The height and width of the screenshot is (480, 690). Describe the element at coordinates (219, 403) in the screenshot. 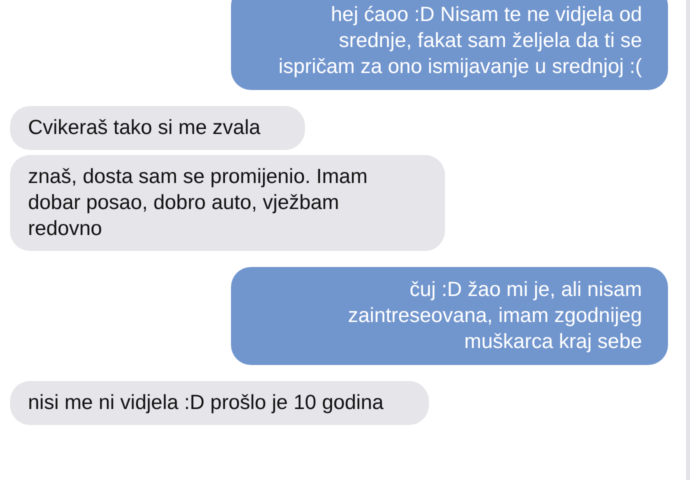

I see `received-message-bubble: nisi me ni vidjela :D prošlo je 10 godina` at that location.